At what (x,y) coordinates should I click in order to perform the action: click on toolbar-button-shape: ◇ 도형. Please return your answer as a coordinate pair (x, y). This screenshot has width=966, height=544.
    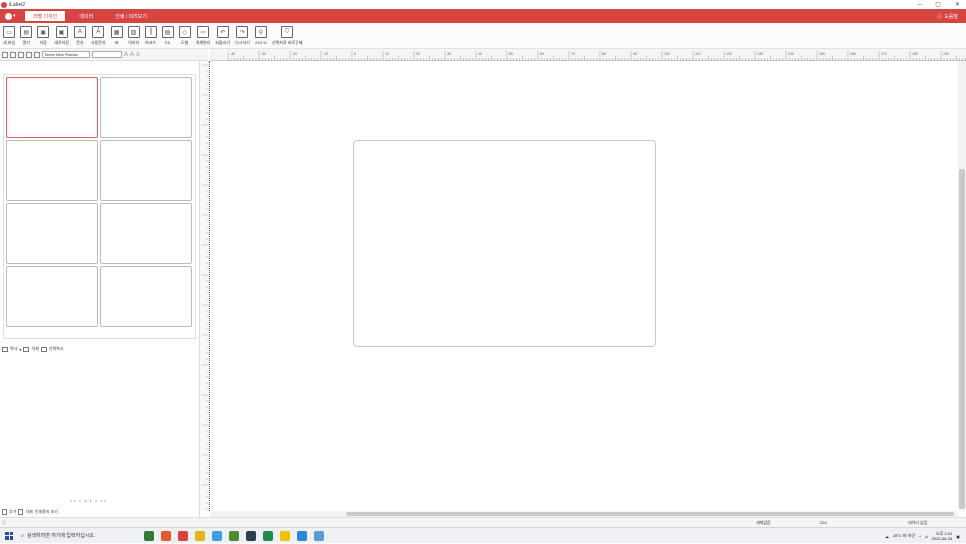
    Looking at the image, I should click on (184, 36).